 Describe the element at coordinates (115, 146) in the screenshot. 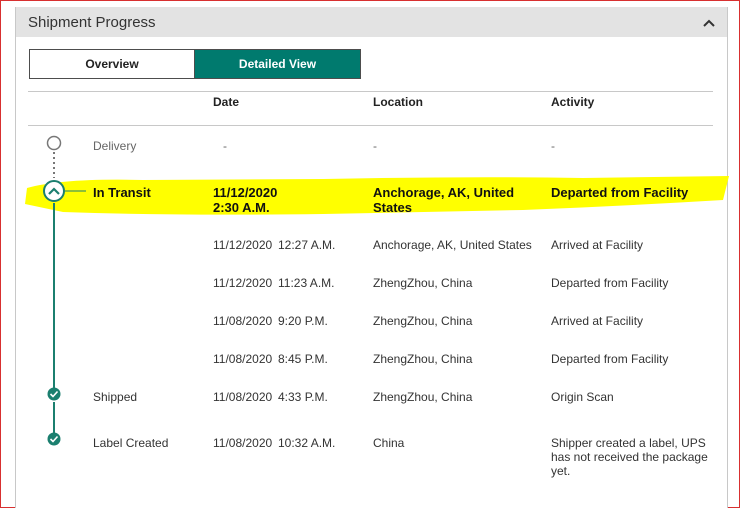

I see `status-label: Delivery` at that location.